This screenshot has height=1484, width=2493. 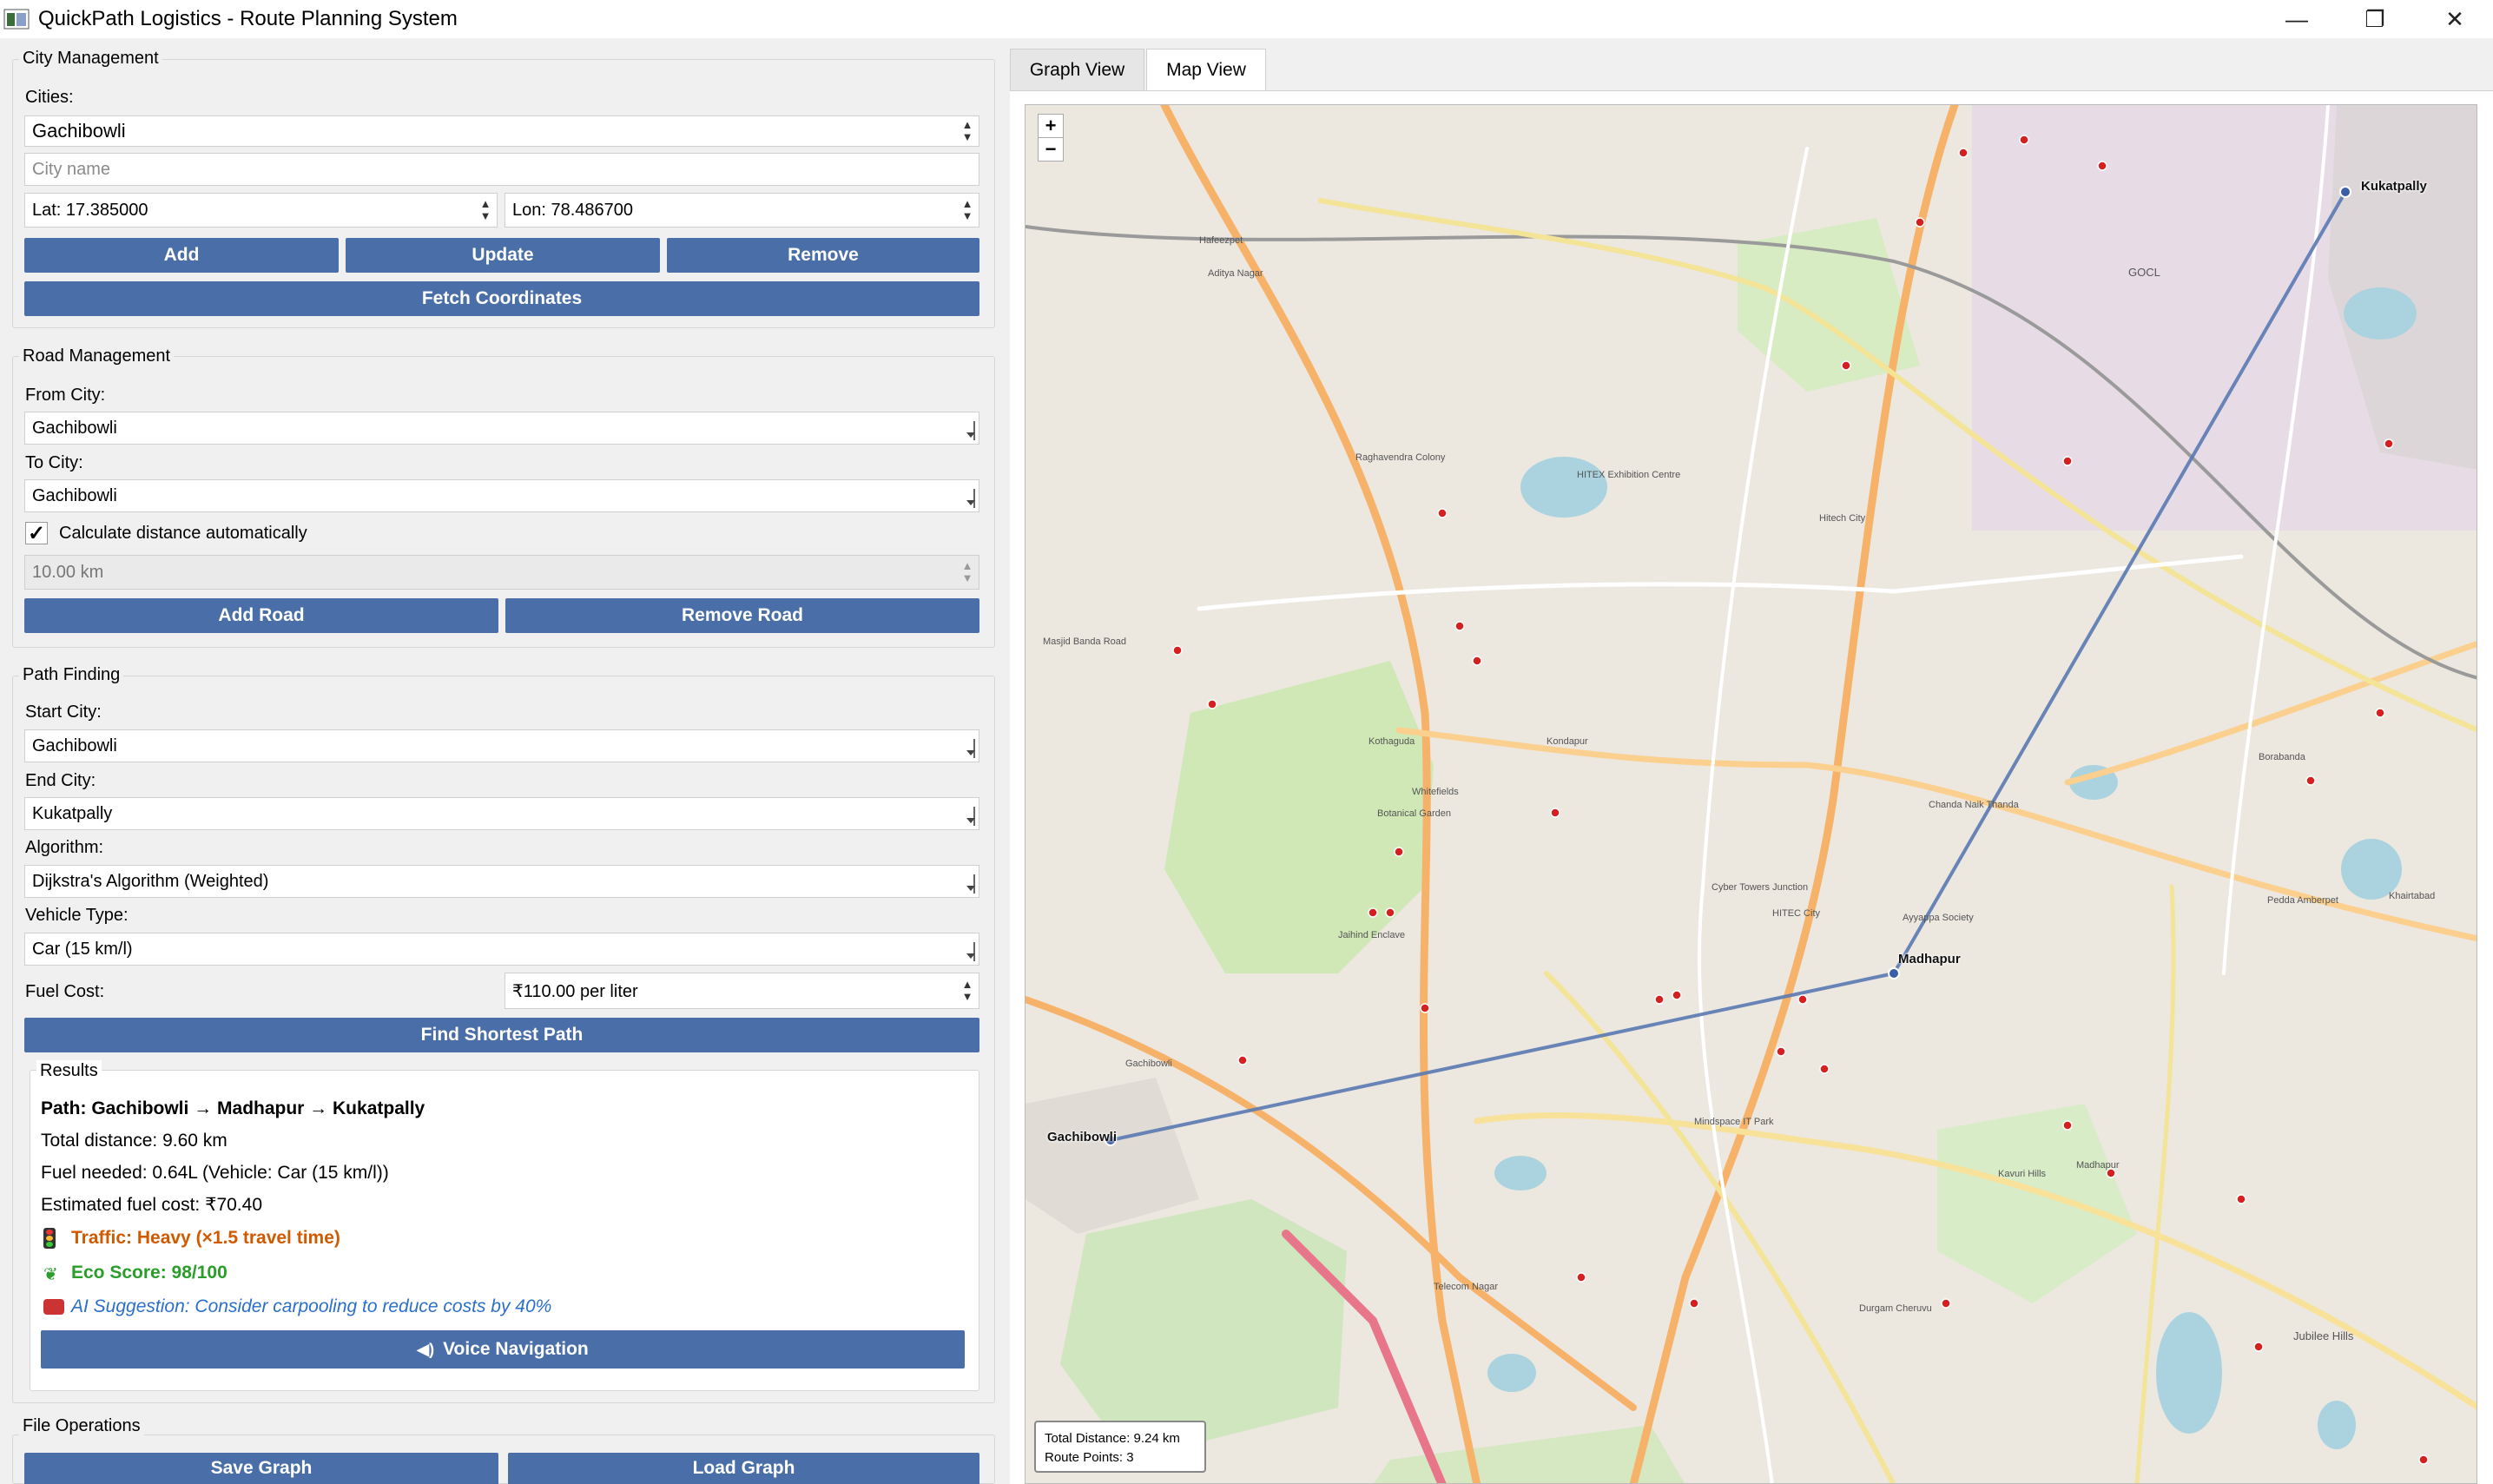 I want to click on add-city-button: Add, so click(x=181, y=255).